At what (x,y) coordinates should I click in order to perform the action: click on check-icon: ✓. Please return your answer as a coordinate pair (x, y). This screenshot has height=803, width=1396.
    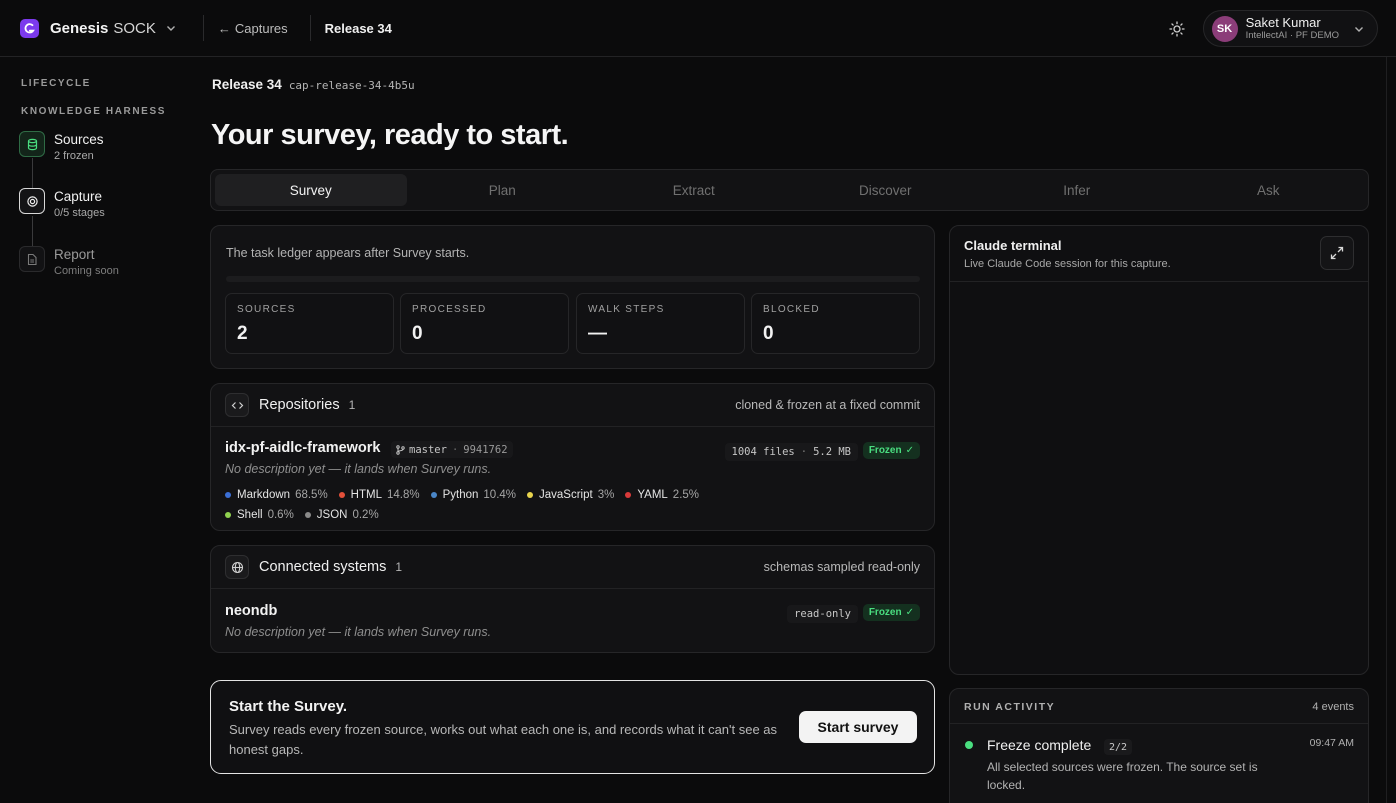
    Looking at the image, I should click on (909, 612).